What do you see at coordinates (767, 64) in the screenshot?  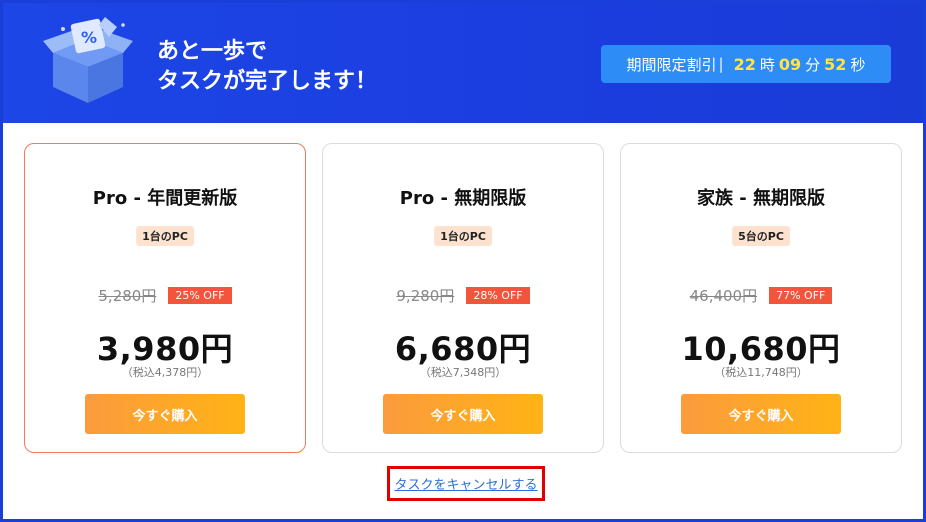 I see `timer-hours-unit: 時` at bounding box center [767, 64].